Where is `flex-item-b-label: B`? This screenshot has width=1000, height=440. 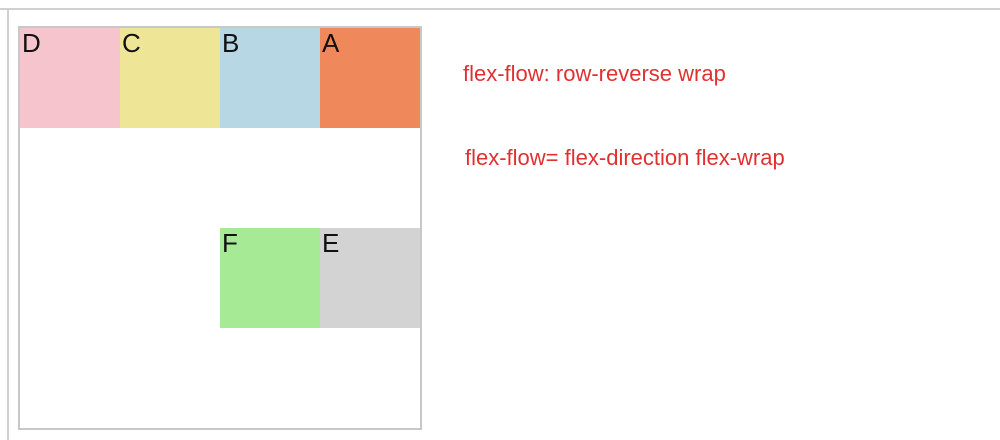 flex-item-b-label: B is located at coordinates (231, 43).